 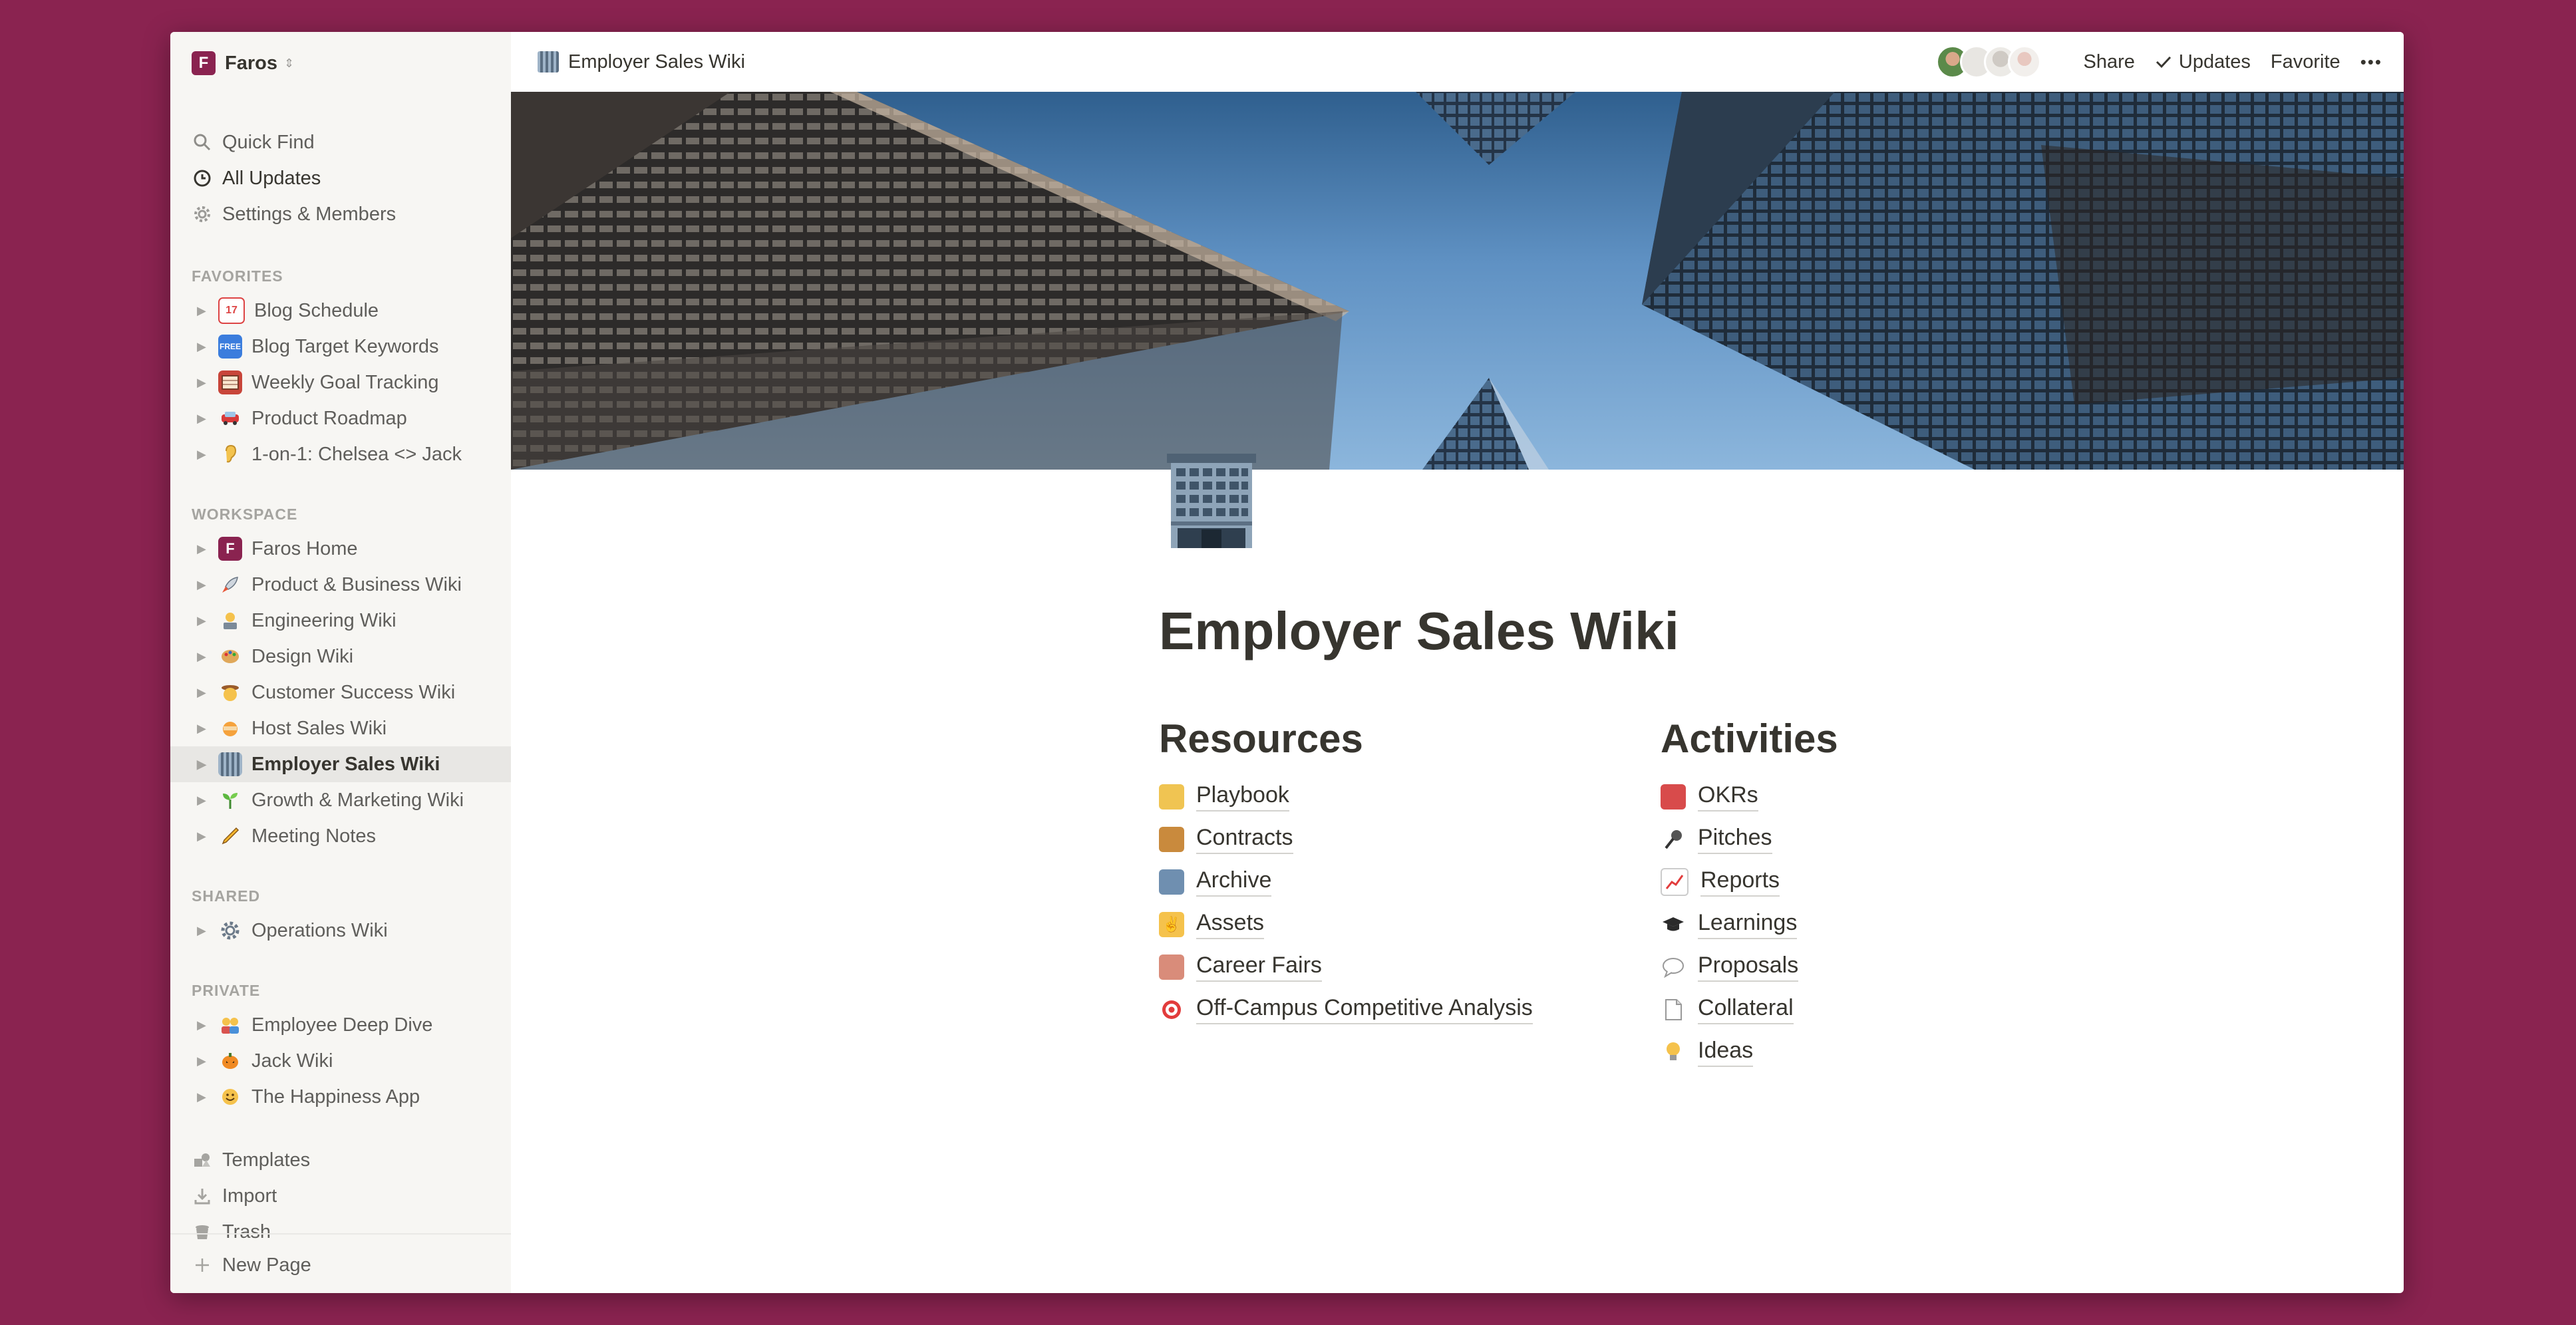 I want to click on sidebar-item-operations-wiki: ▶ Operations Wiki, so click(x=340, y=931).